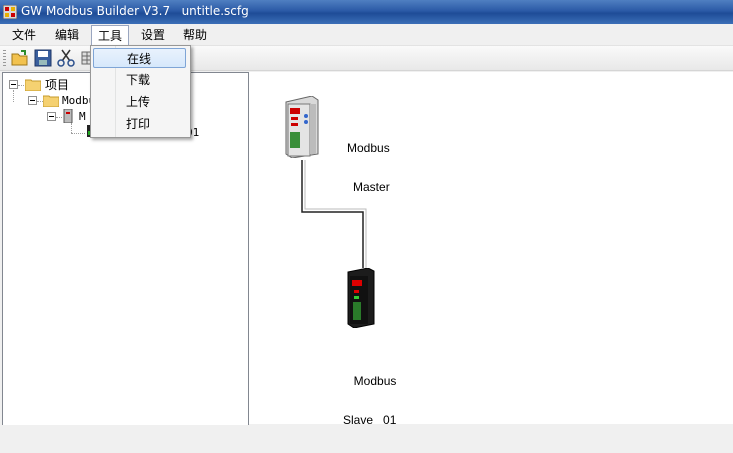 The height and width of the screenshot is (453, 733). What do you see at coordinates (82, 116) in the screenshot?
I see `tree-node-master-label: M` at bounding box center [82, 116].